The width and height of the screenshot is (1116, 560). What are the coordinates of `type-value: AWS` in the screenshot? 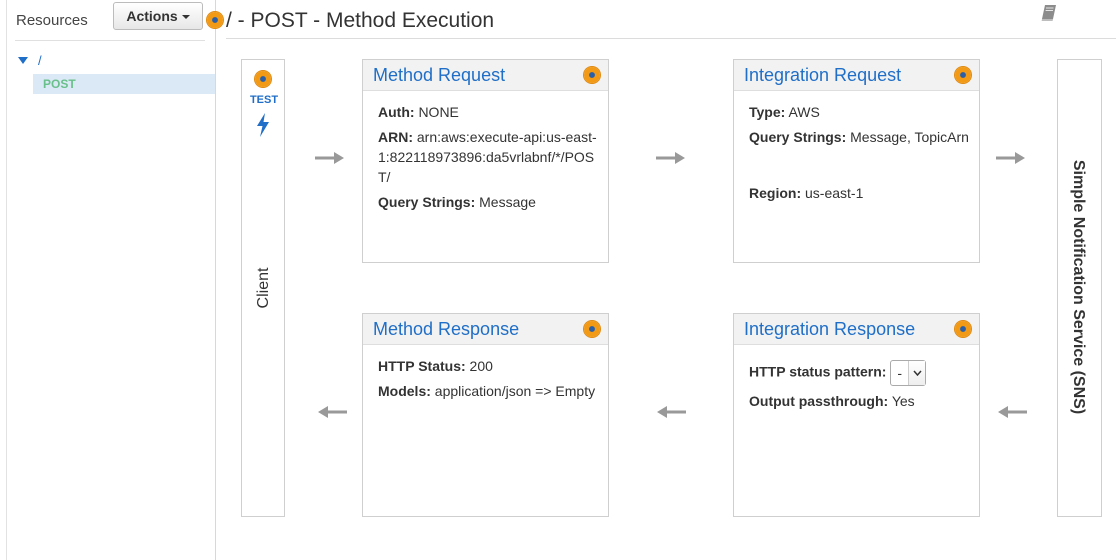 It's located at (804, 112).